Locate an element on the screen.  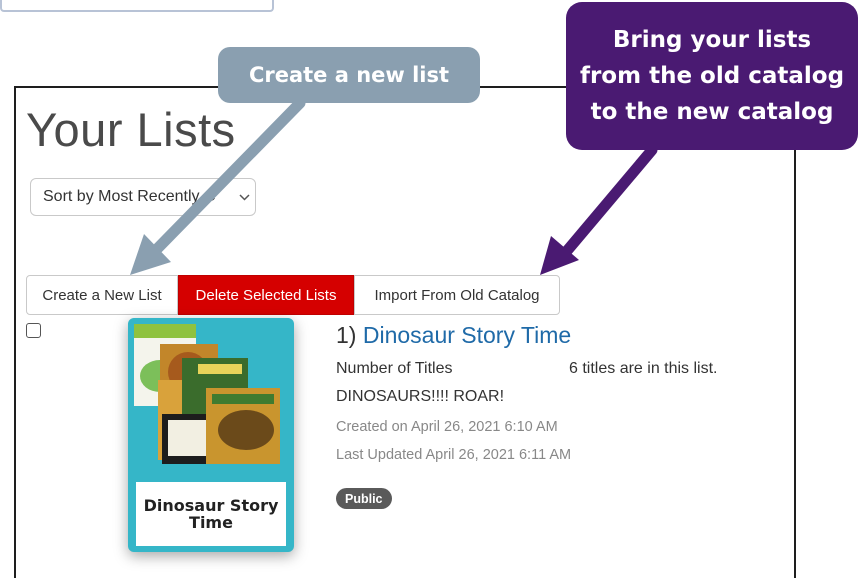
delete-selected-lists-button: Delete Selected Lists is located at coordinates (266, 295).